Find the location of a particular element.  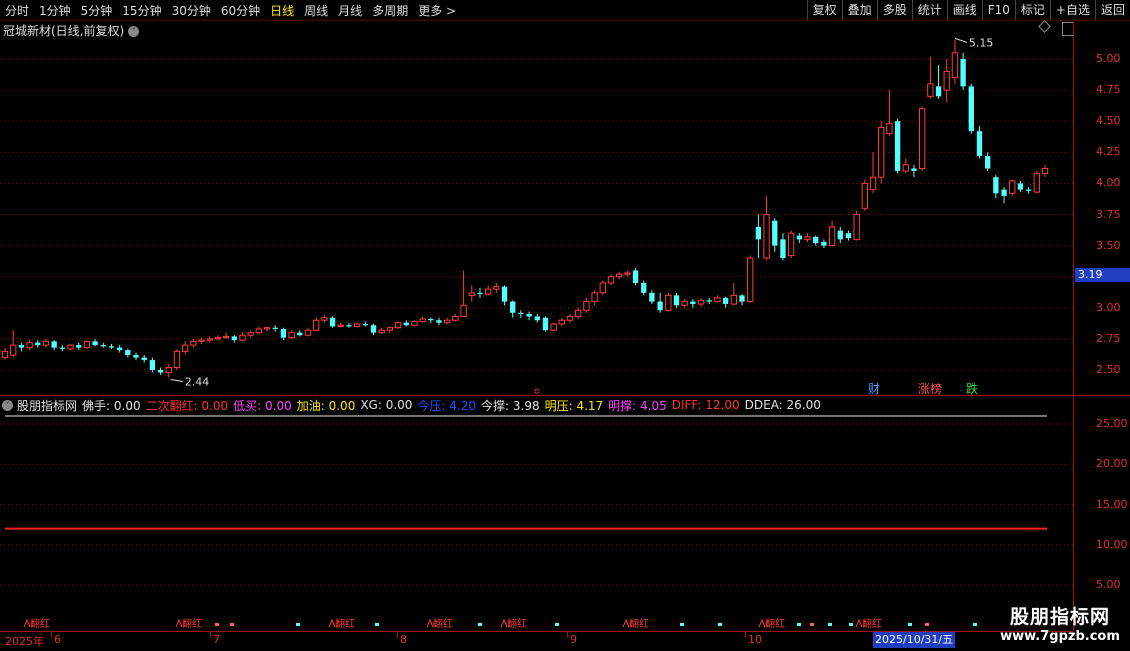

period-tab-5: 60分钟 is located at coordinates (240, 10).